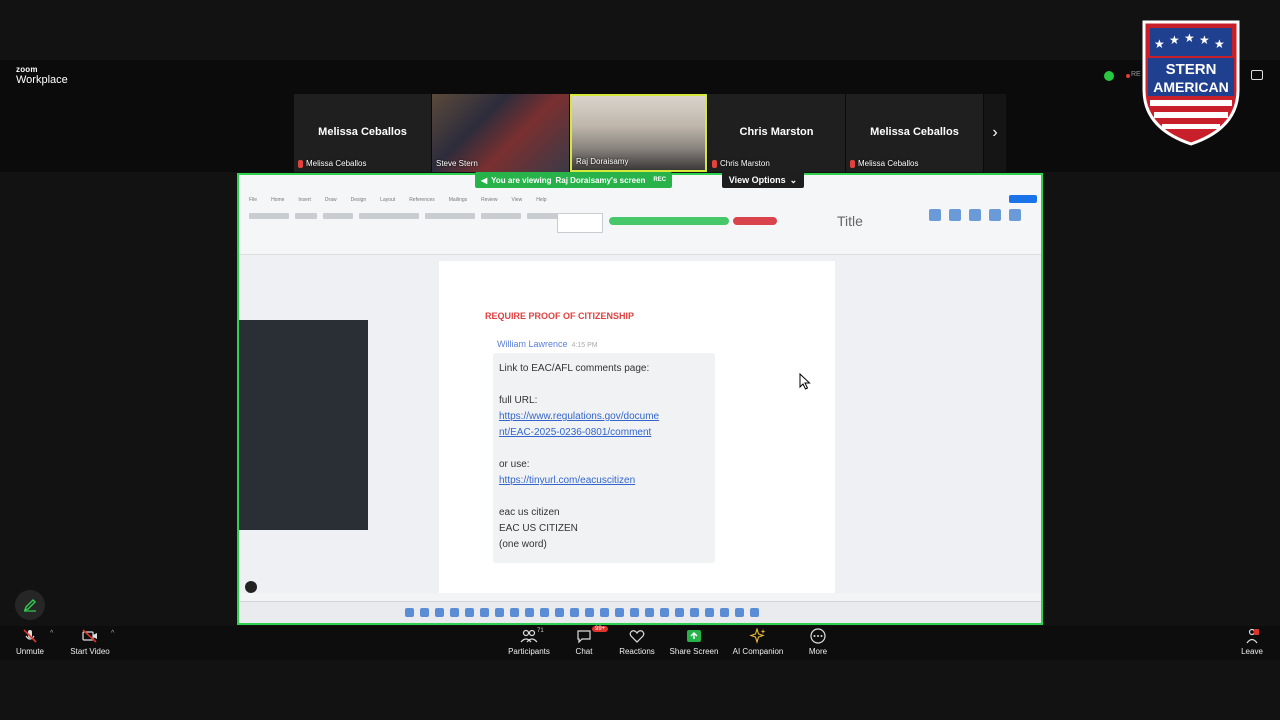  I want to click on more-button: More, so click(818, 642).